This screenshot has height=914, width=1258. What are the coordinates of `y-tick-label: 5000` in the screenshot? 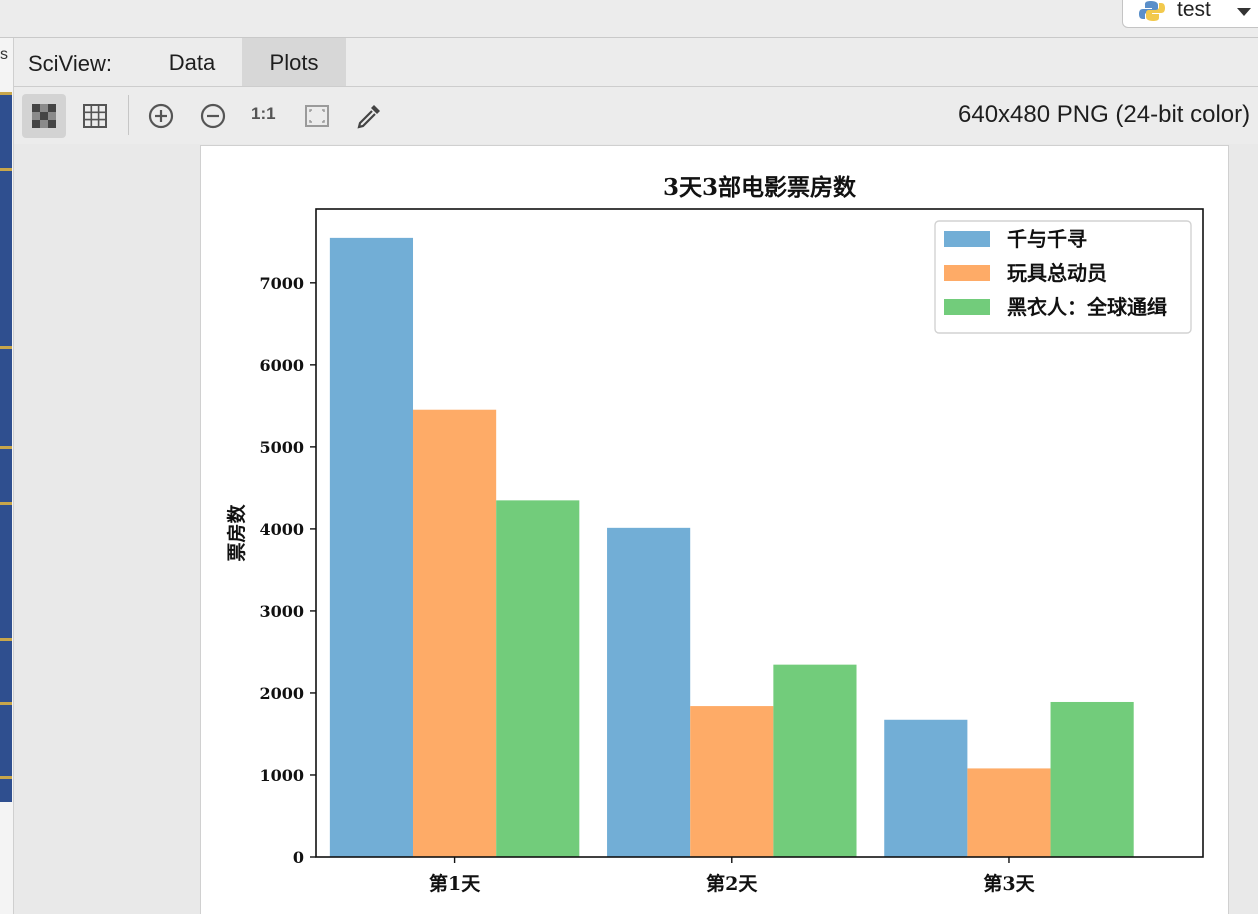 It's located at (281, 447).